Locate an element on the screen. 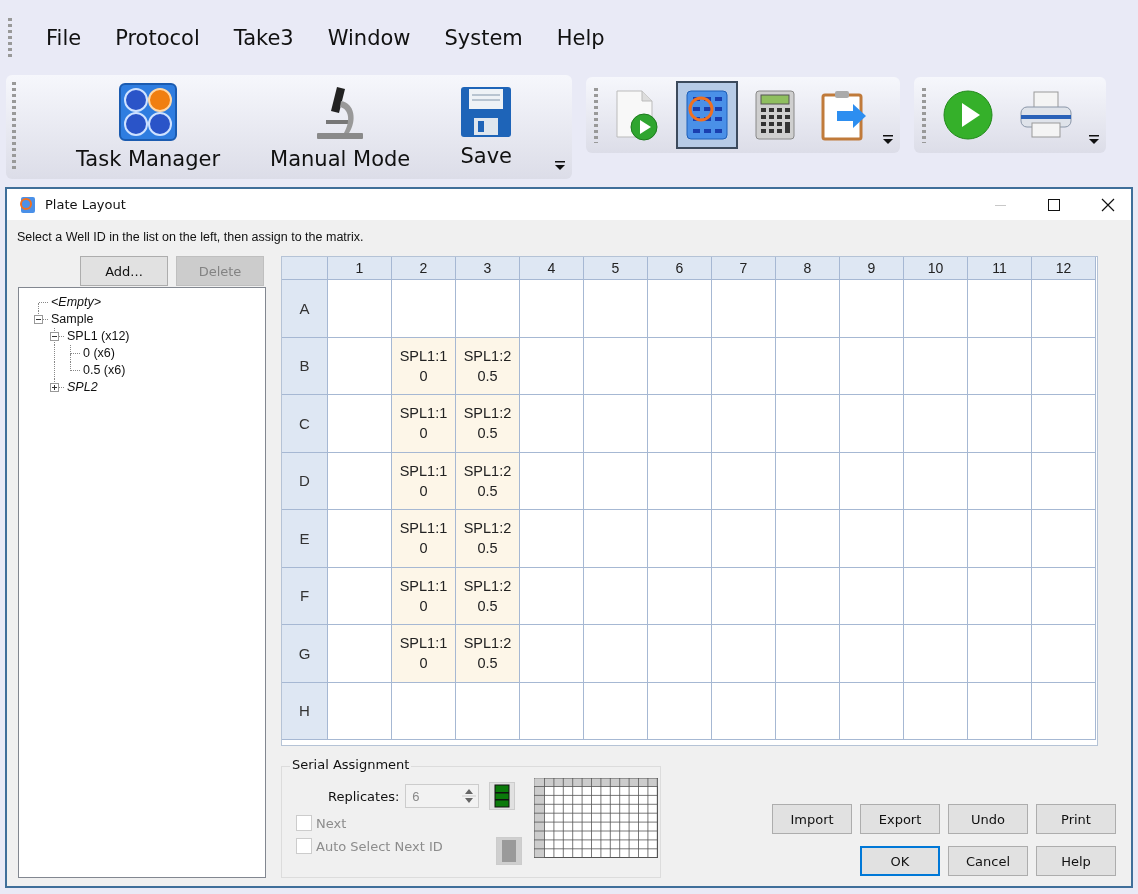  tree-item: Sample is located at coordinates (70, 319).